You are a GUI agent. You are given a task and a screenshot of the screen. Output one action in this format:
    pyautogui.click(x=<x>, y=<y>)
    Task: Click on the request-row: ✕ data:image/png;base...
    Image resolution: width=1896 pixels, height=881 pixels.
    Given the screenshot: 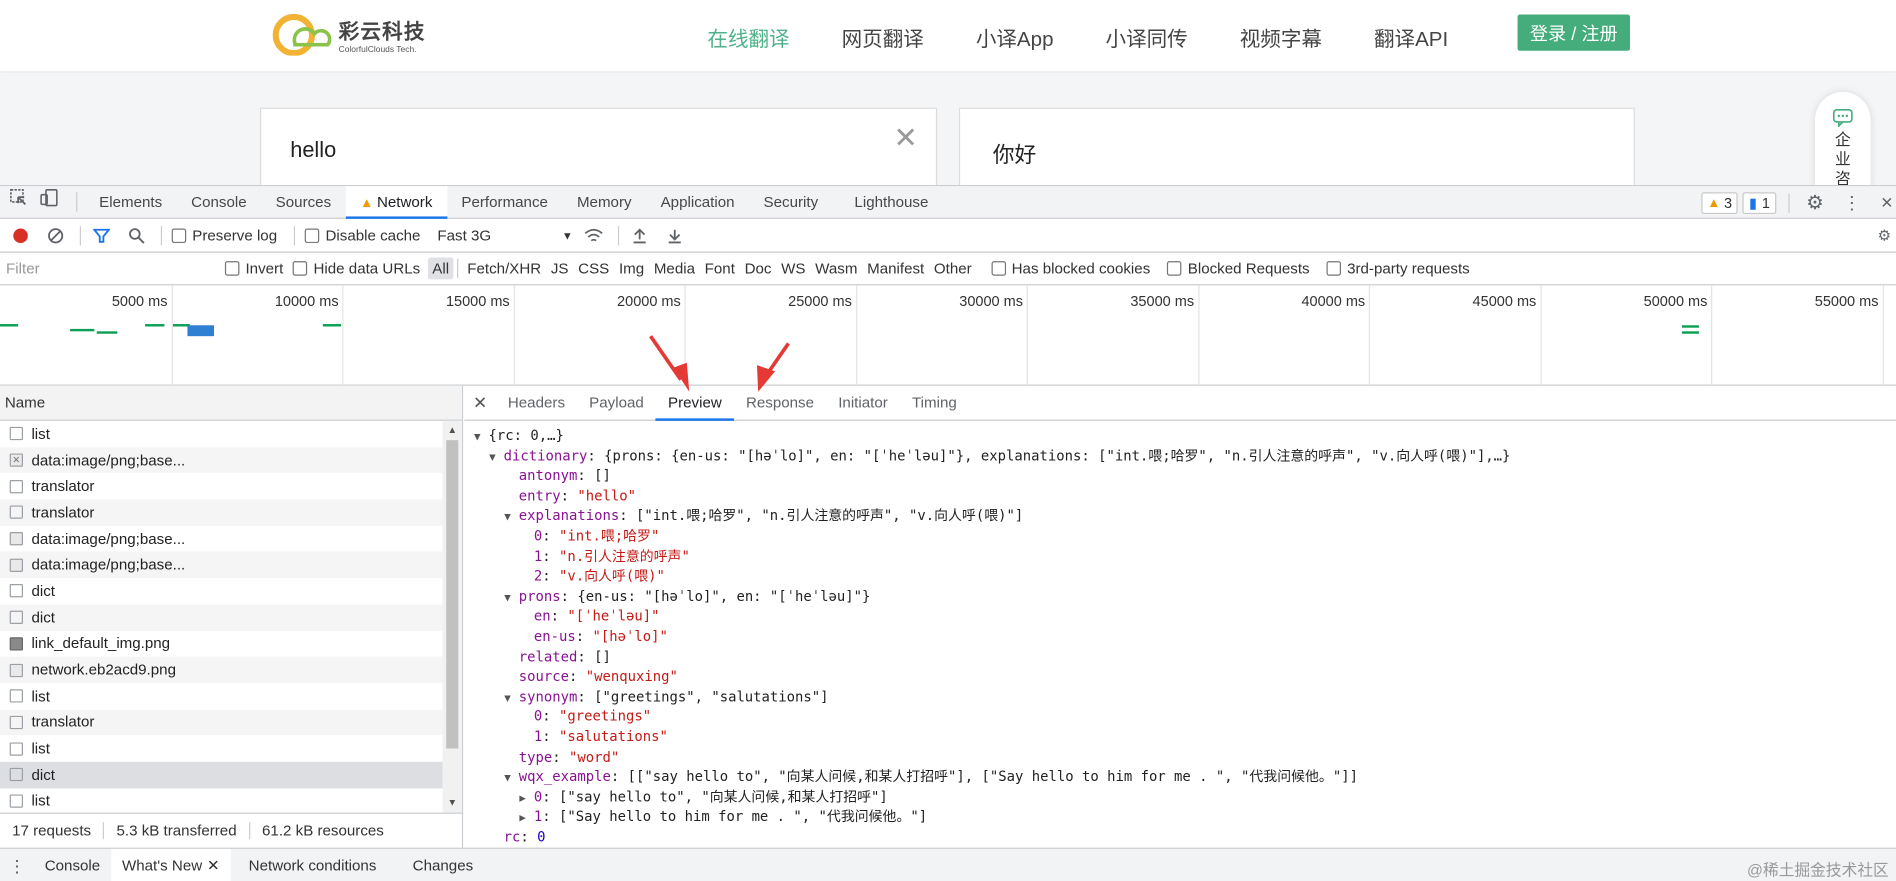 What is the action you would take?
    pyautogui.click(x=221, y=460)
    